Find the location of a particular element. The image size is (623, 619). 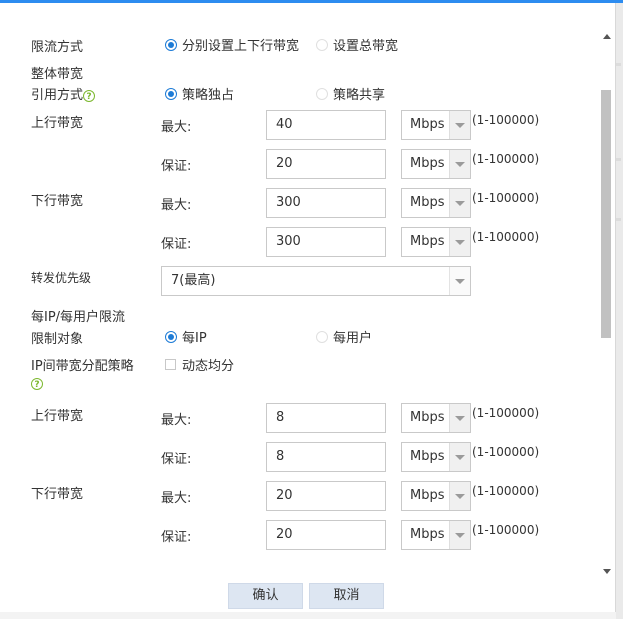

down-min-range: (1-100000) is located at coordinates (506, 237).